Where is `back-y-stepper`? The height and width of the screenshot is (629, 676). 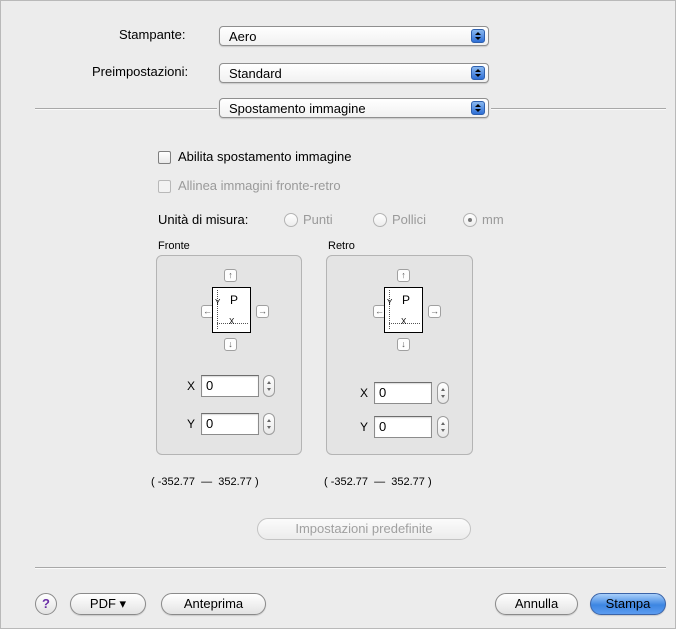
back-y-stepper is located at coordinates (443, 427).